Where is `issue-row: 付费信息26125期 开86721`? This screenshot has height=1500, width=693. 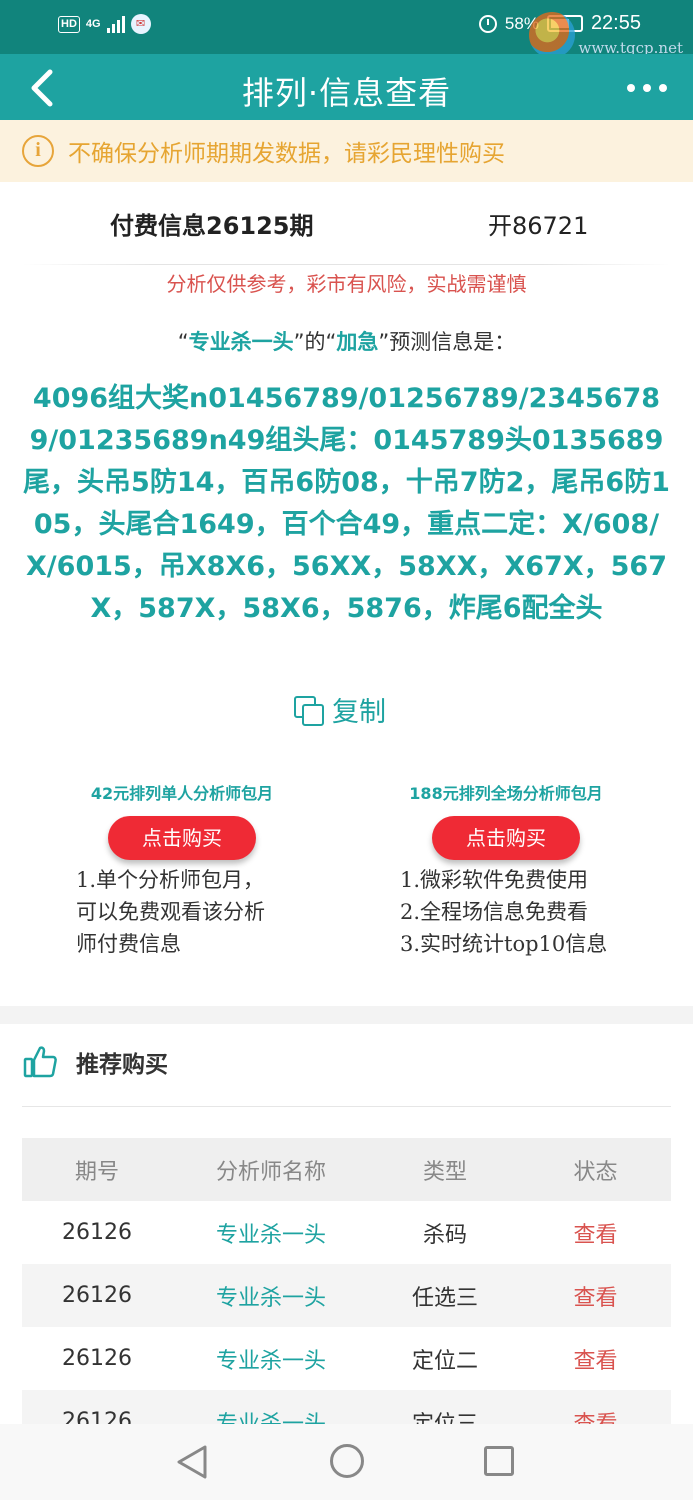 issue-row: 付费信息26125期 开86721 is located at coordinates (346, 226).